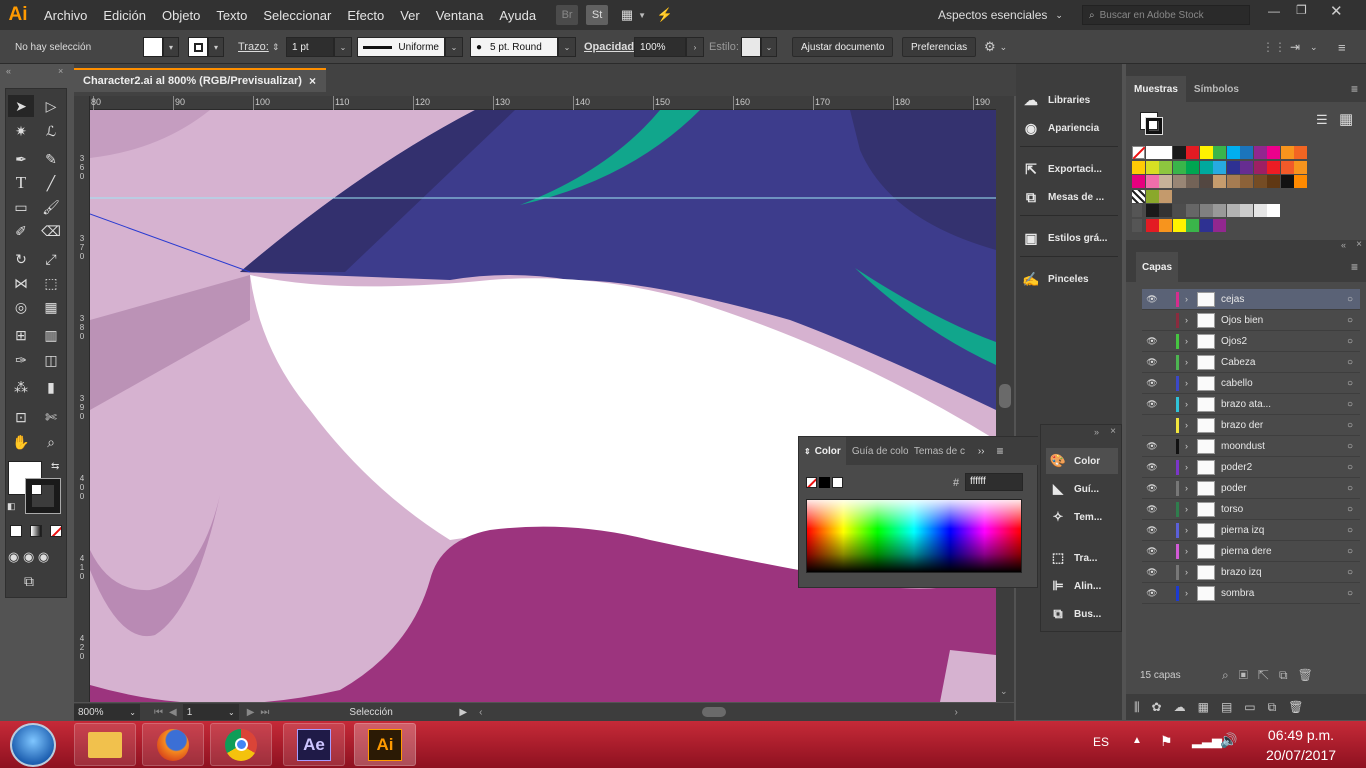 The image size is (1366, 768). What do you see at coordinates (65, 15) in the screenshot?
I see `menu-item-0: Archivo` at bounding box center [65, 15].